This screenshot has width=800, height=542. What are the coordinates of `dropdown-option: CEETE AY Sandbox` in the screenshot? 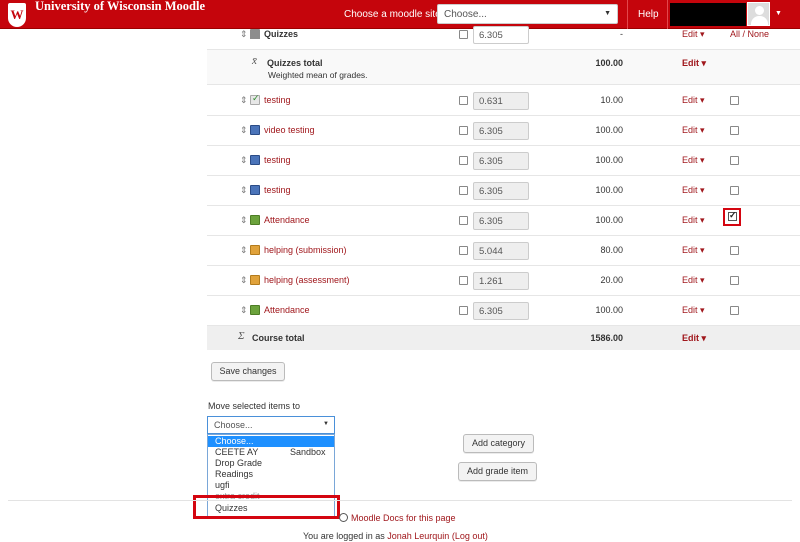 It's located at (271, 452).